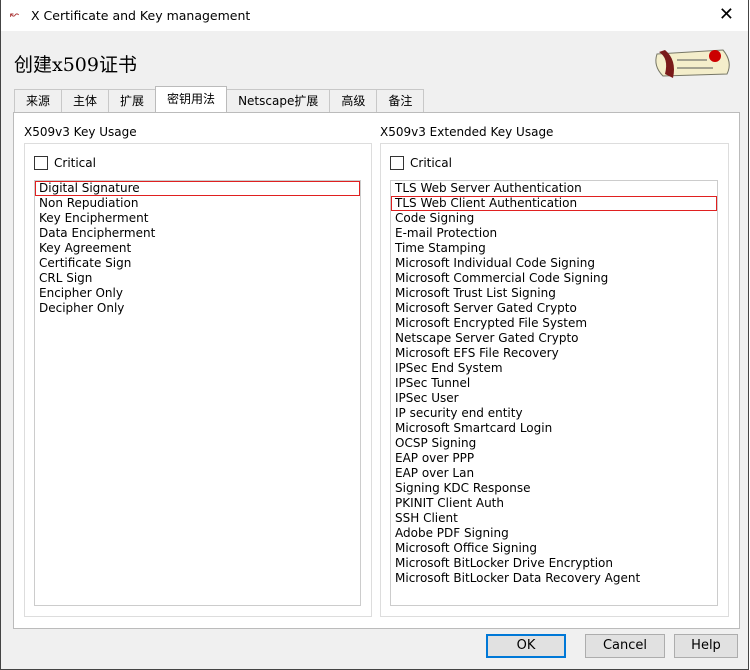 This screenshot has width=750, height=670. Describe the element at coordinates (141, 15) in the screenshot. I see `window-title: X Certificate and Key management` at that location.